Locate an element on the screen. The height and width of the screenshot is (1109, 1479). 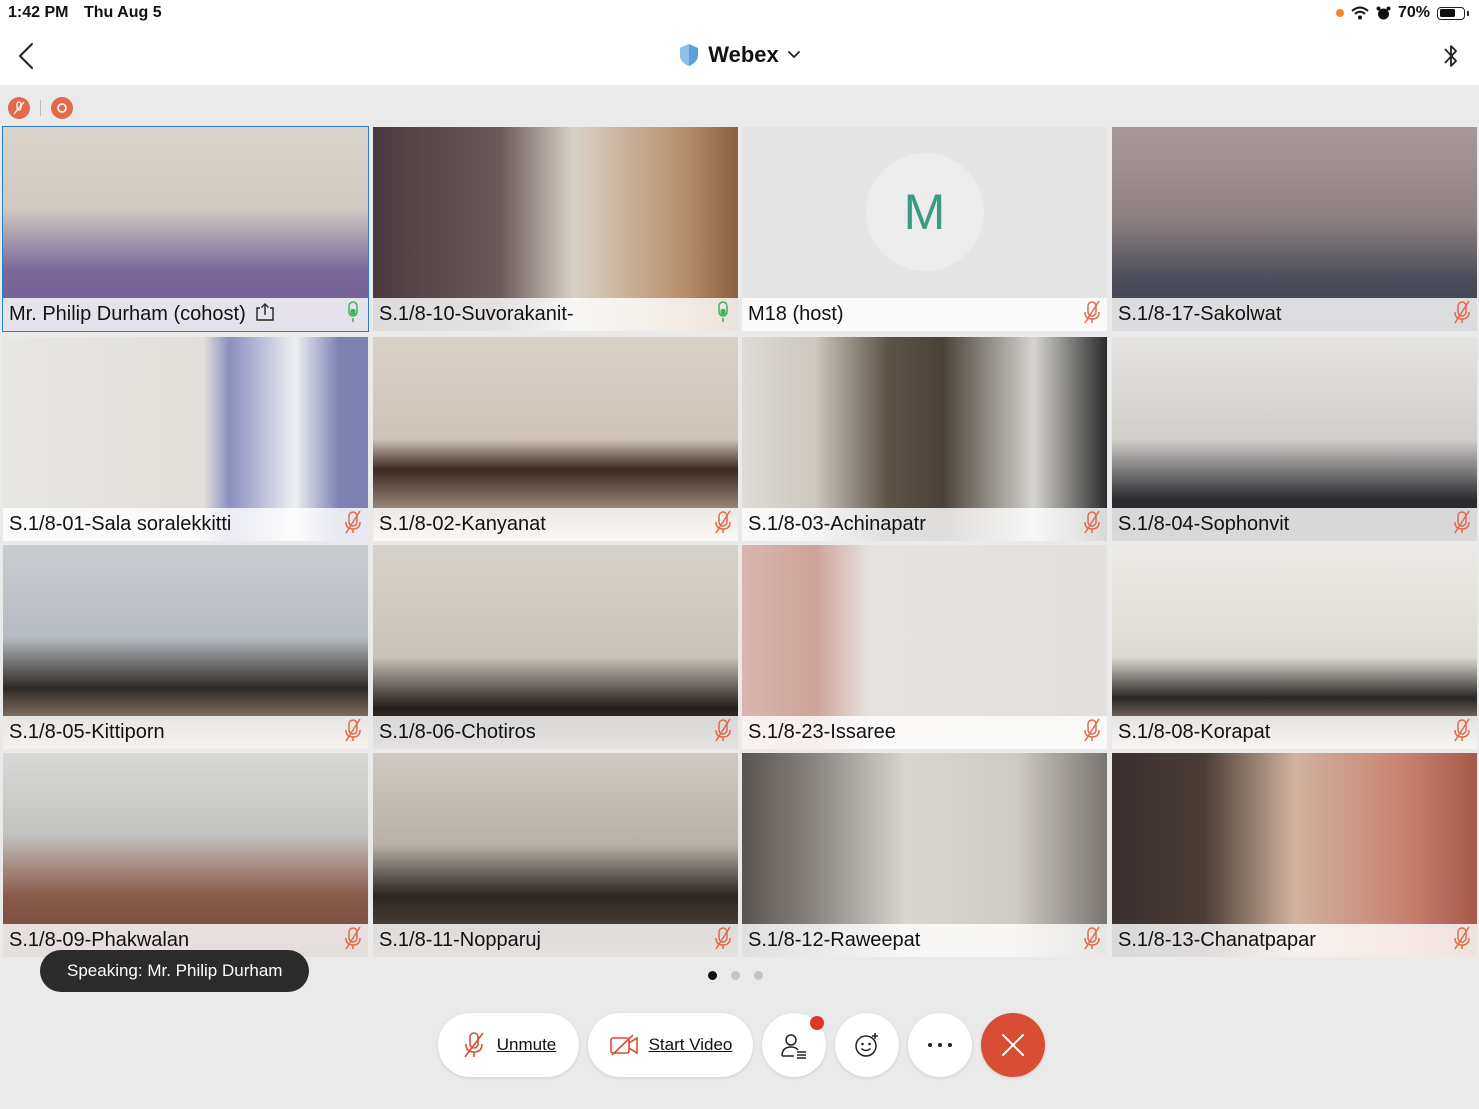
participants-icon is located at coordinates (793, 1046).